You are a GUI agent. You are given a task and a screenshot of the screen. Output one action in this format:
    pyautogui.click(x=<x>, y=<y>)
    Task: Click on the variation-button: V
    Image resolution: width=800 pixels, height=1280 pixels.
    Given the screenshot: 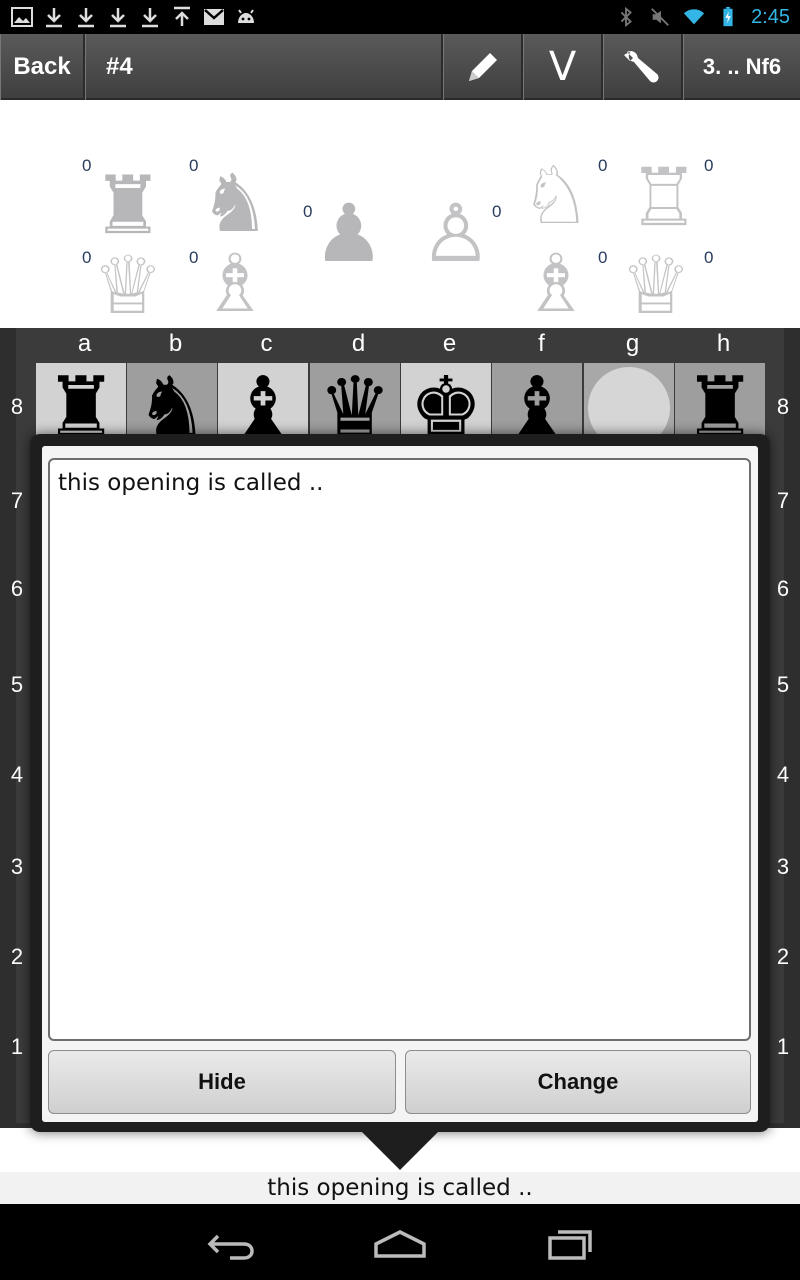 What is the action you would take?
    pyautogui.click(x=563, y=67)
    